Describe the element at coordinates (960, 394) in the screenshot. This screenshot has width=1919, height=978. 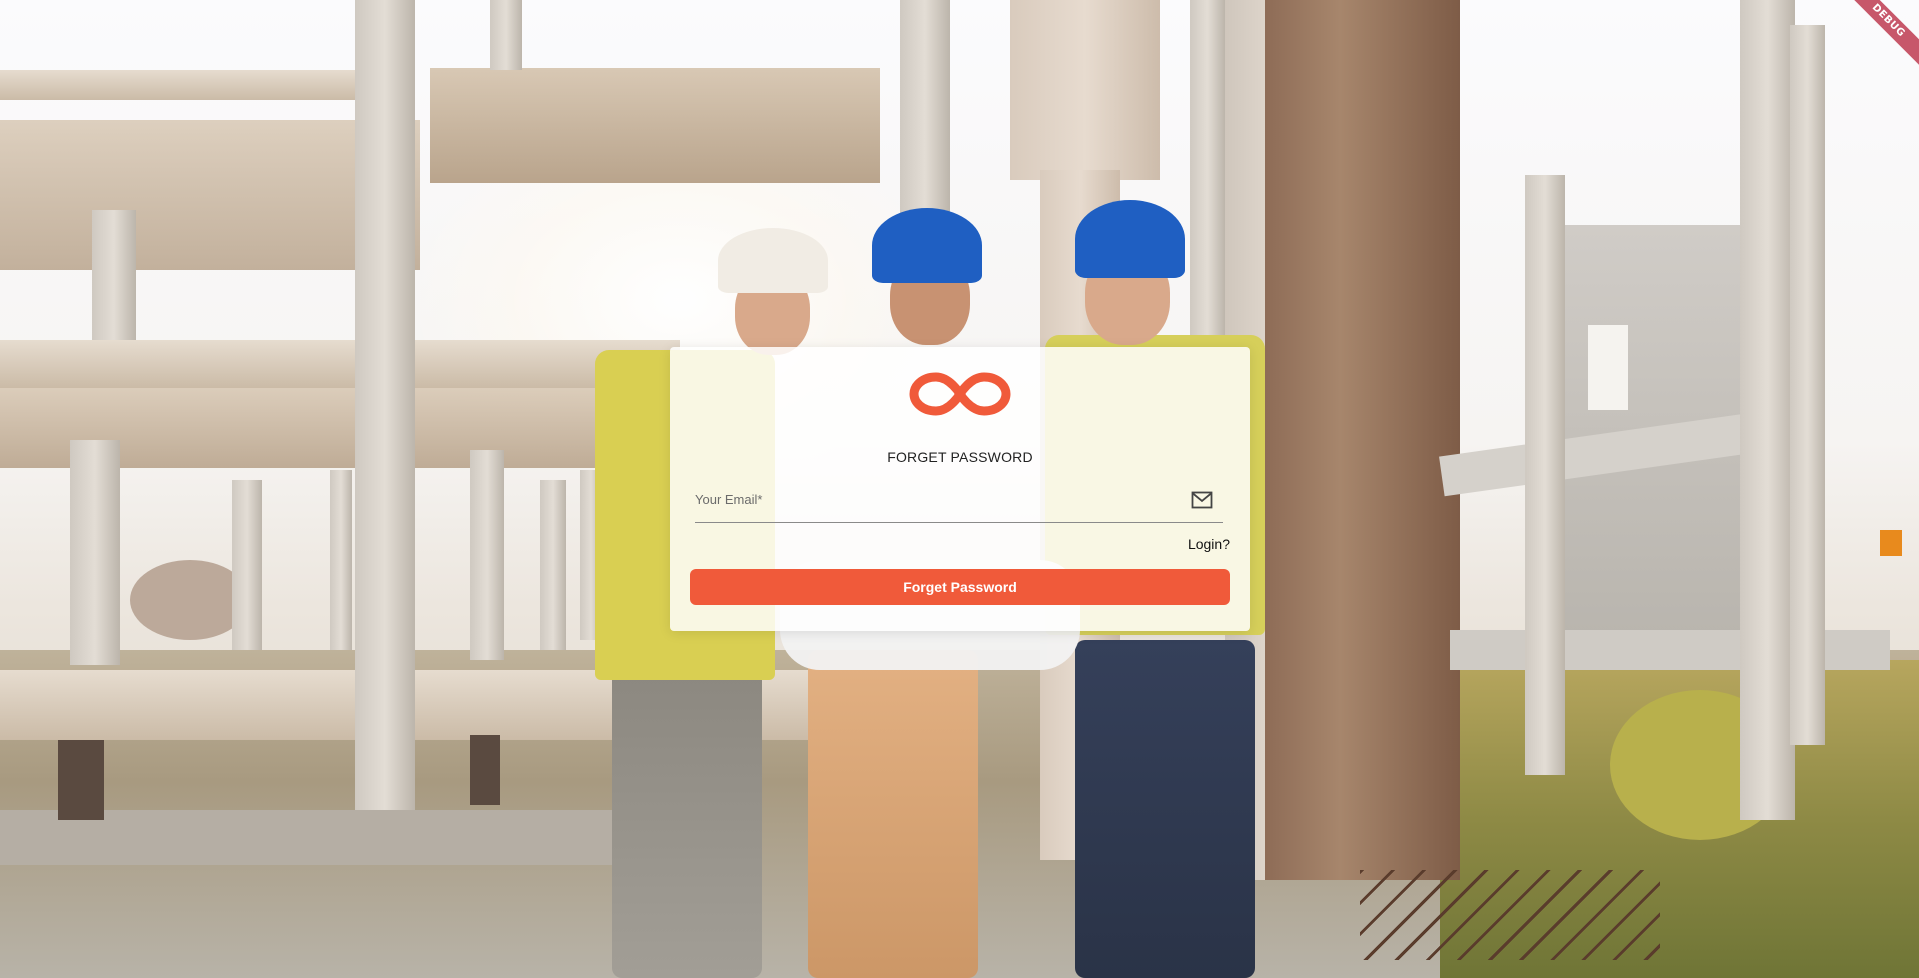
I see `infinity-logo-icon` at that location.